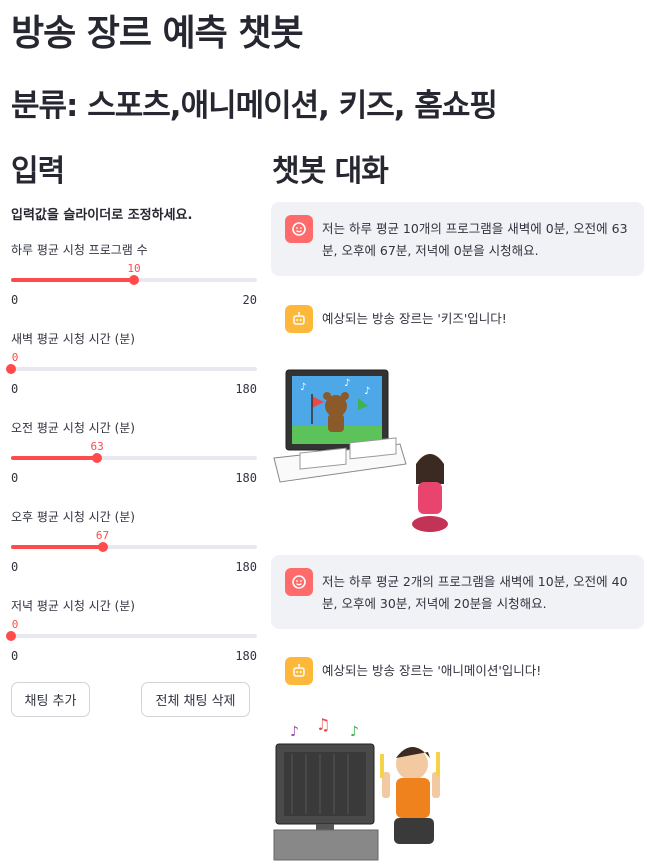 The image size is (647, 864). What do you see at coordinates (102, 215) in the screenshot?
I see `input-instruction: 입력값을 슬라이더로 조정하세요.` at bounding box center [102, 215].